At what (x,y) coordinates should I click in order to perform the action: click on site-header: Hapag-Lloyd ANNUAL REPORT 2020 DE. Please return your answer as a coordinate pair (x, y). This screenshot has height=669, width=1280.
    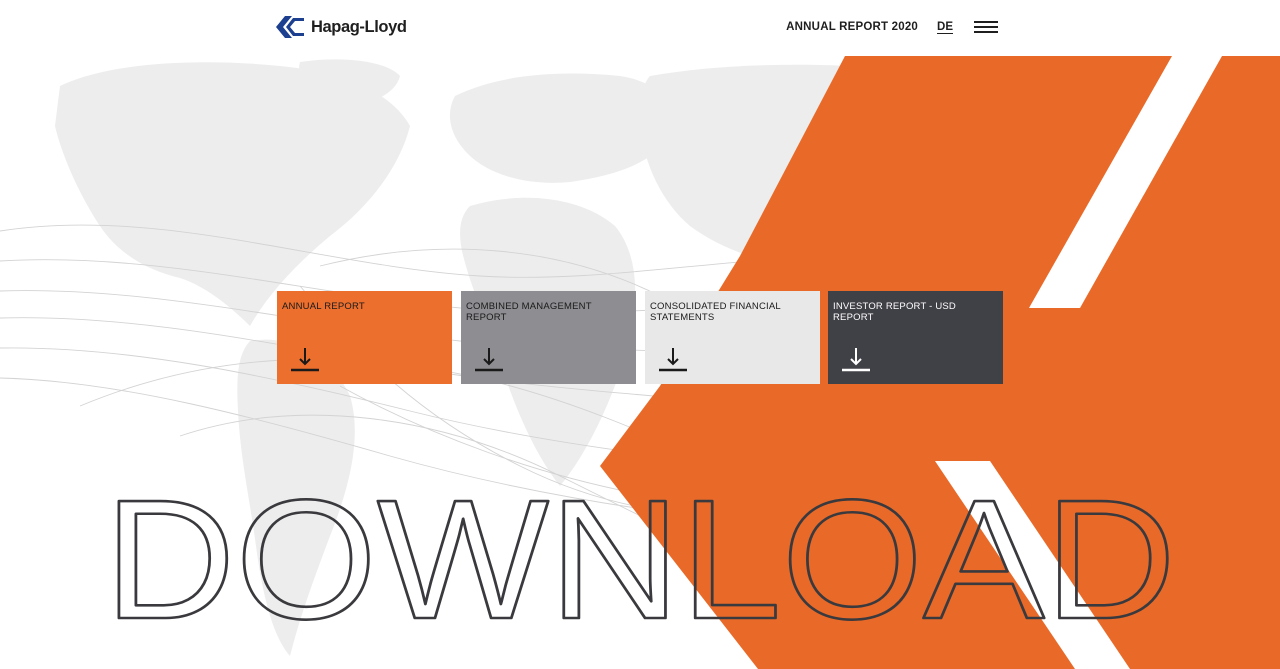
    Looking at the image, I should click on (640, 28).